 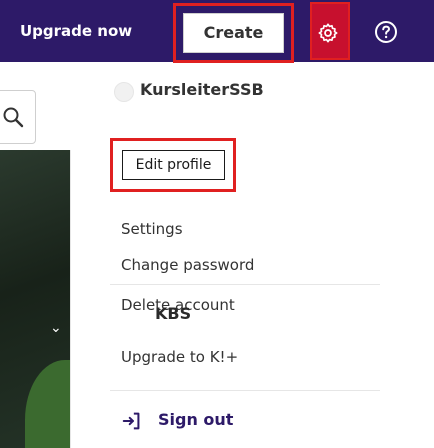 I want to click on divider, so click(x=70, y=299).